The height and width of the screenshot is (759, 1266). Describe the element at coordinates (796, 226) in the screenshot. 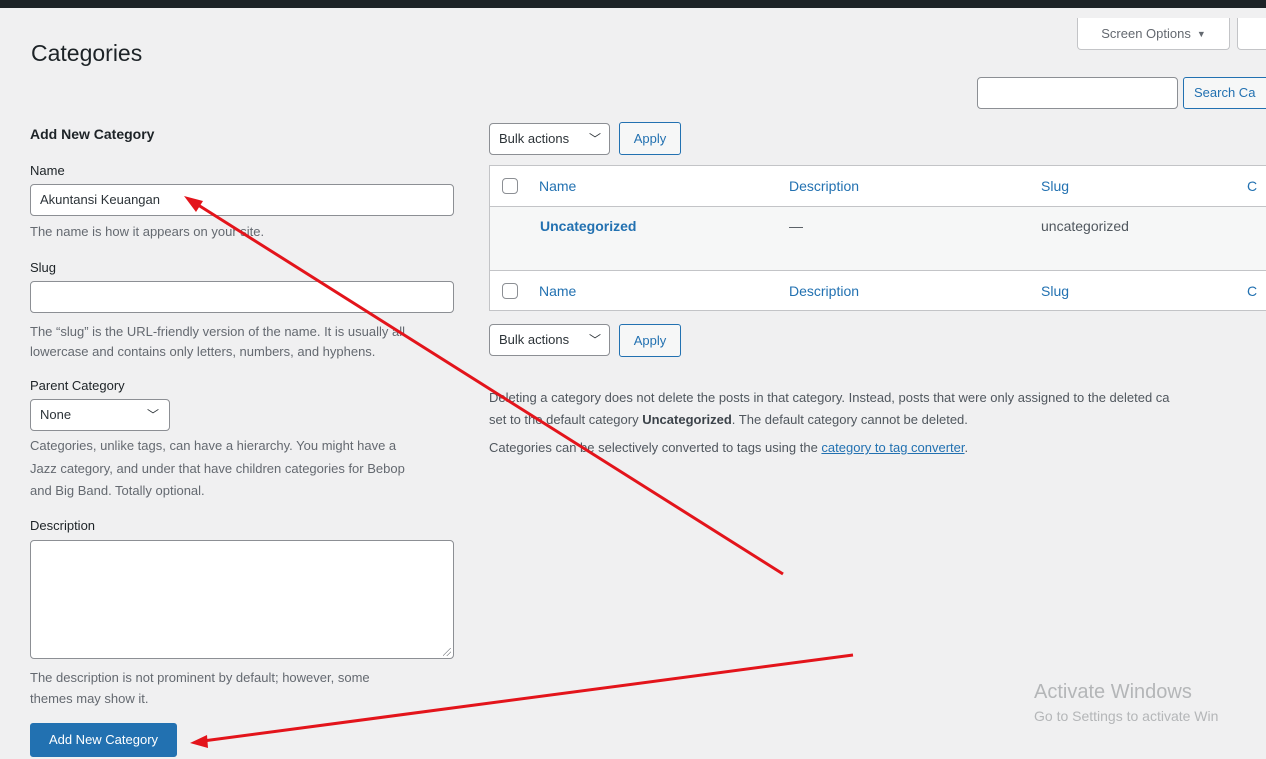

I see `category-description: —` at that location.